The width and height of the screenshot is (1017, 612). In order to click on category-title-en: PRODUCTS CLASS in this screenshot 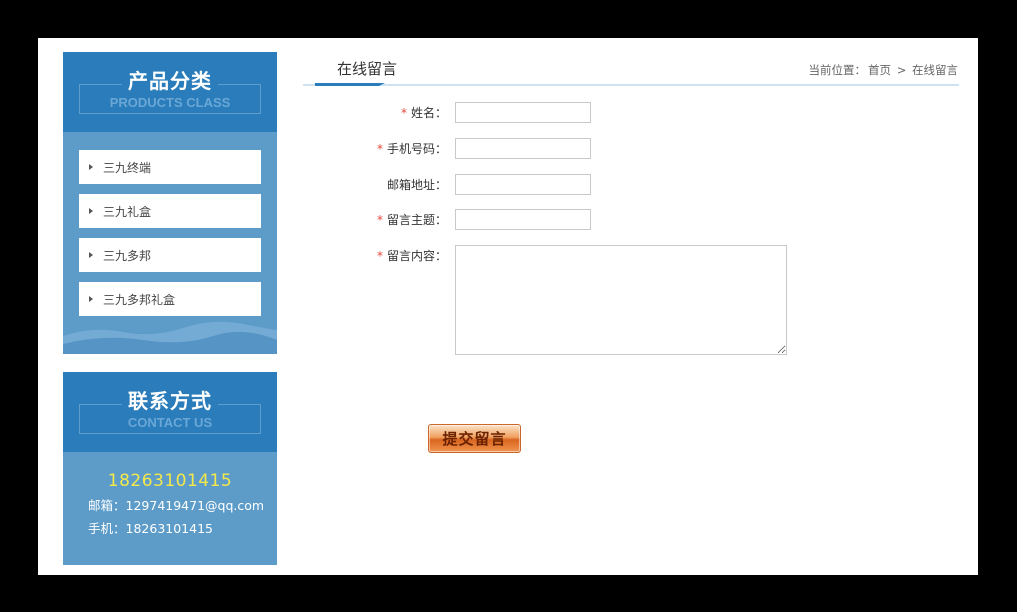, I will do `click(170, 102)`.